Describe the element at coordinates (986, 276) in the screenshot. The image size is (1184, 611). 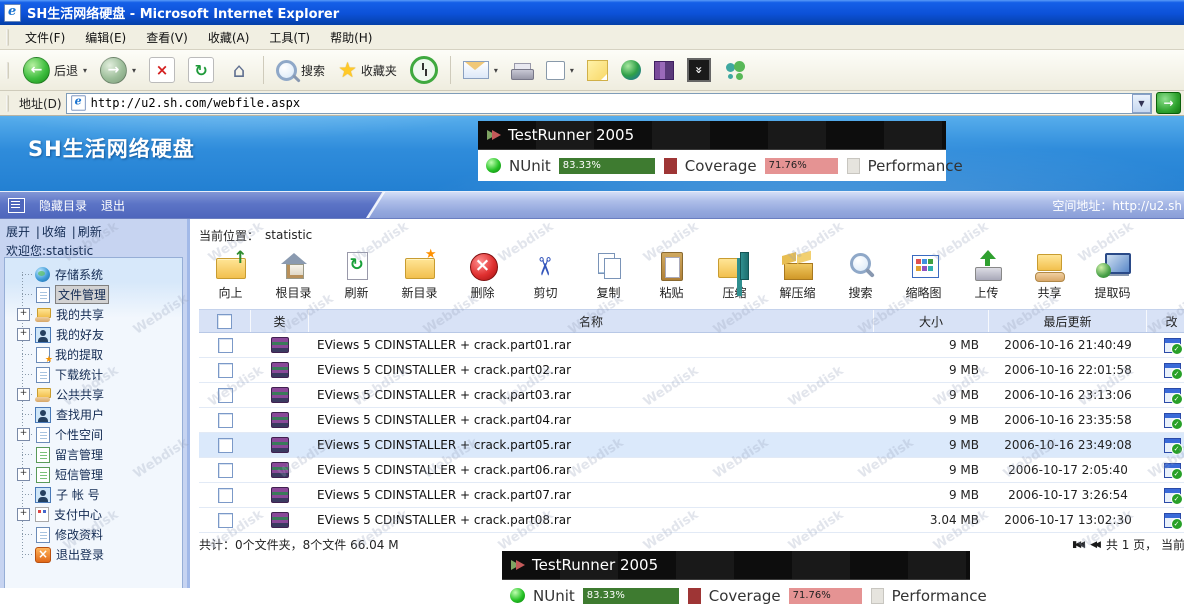
I see `toolbar-button-upload: 上传` at that location.